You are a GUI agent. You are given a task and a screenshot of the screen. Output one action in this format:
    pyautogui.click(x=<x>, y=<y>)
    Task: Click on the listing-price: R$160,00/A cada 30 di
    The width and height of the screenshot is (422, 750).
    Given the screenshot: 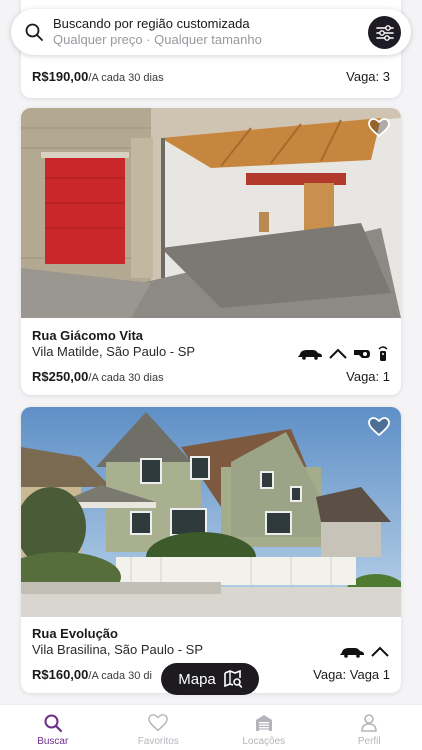 What is the action you would take?
    pyautogui.click(x=92, y=674)
    